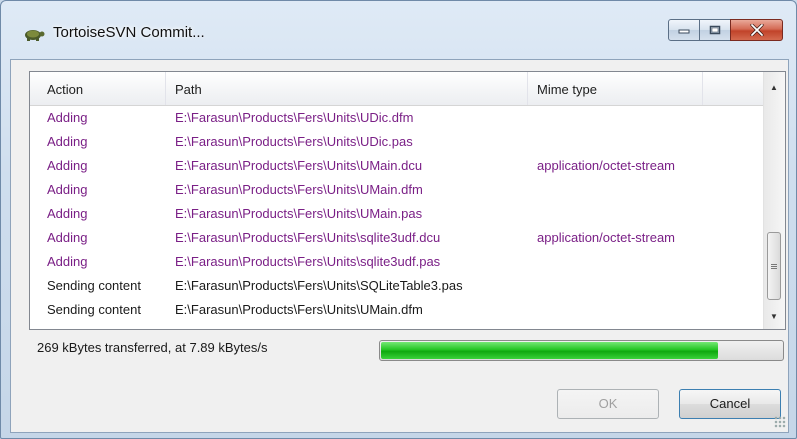 This screenshot has width=797, height=439. I want to click on close-button, so click(756, 30).